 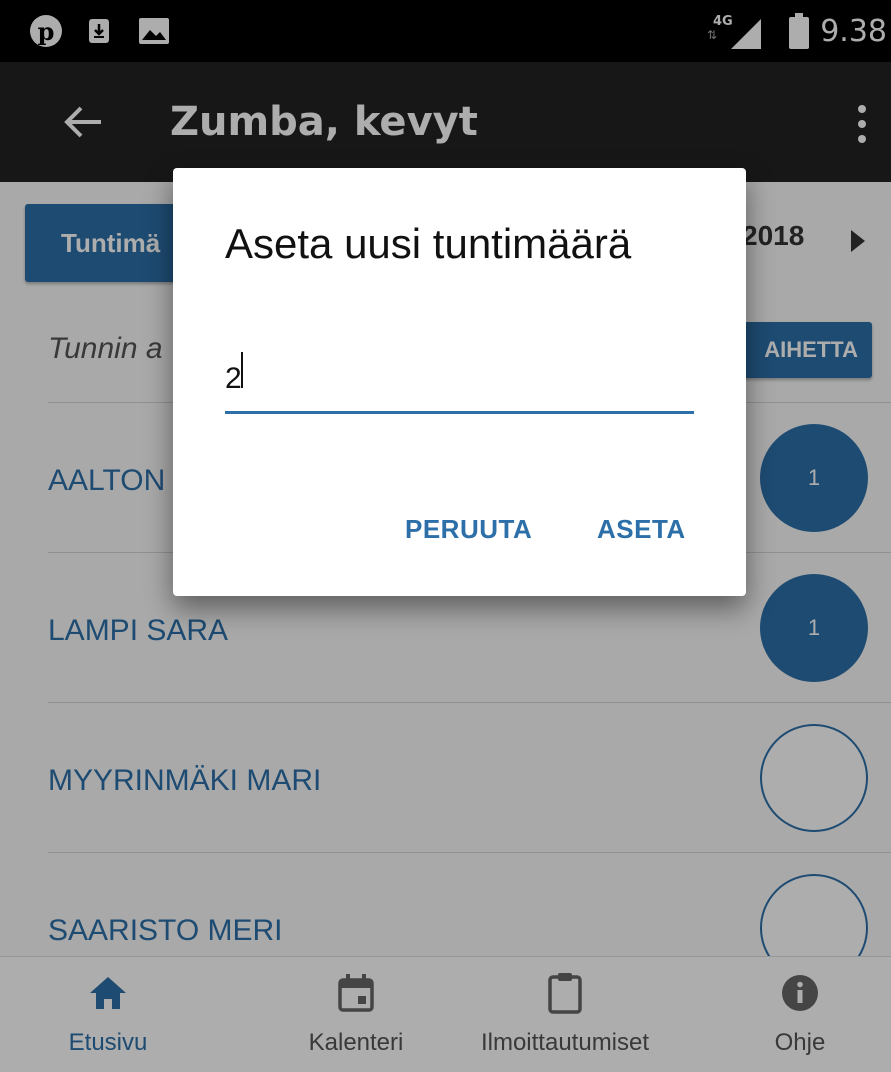 I want to click on text-cursor, so click(x=242, y=370).